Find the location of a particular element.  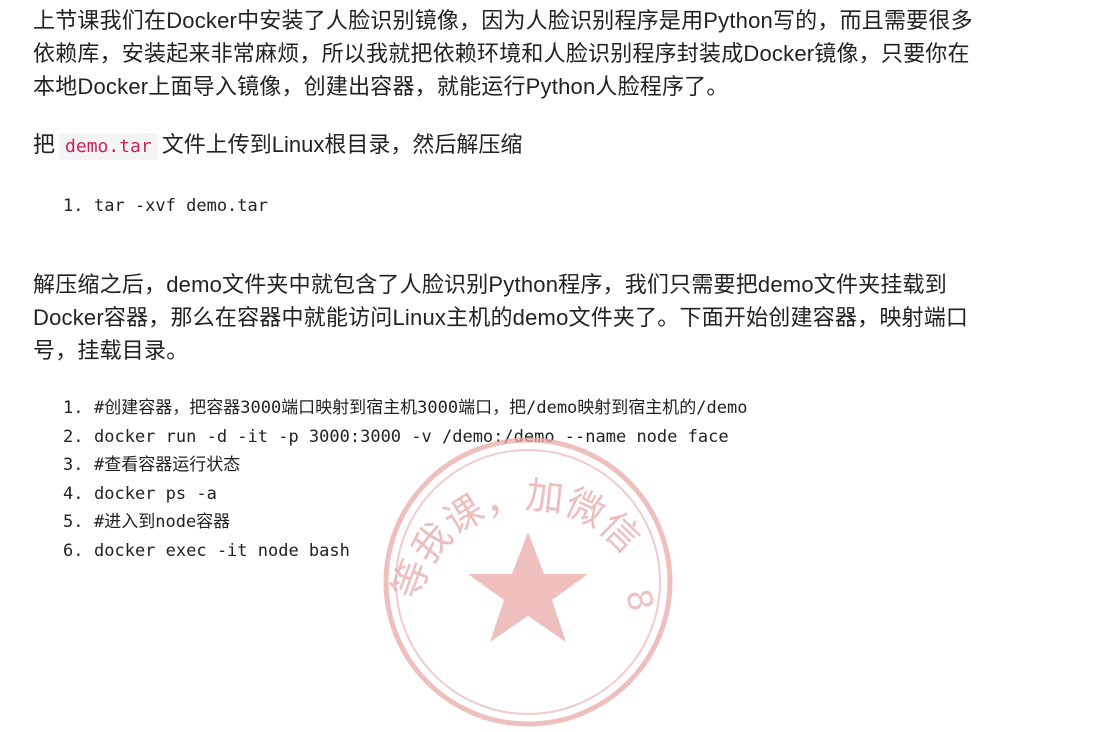

intro-line-3: 本地Docker上面导入镜像，创建出容器，就能运行Python人脸程序了。 is located at coordinates (381, 86).